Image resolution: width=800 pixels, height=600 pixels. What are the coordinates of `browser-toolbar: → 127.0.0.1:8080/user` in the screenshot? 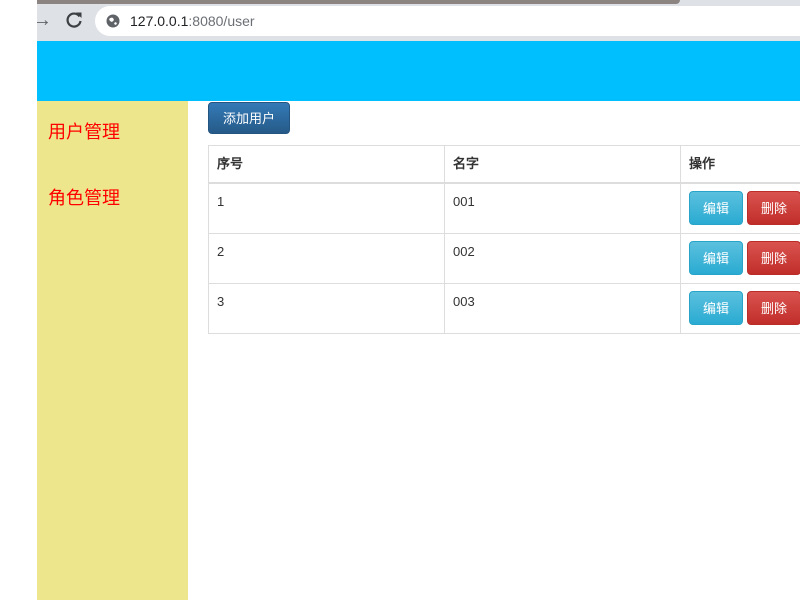 It's located at (418, 20).